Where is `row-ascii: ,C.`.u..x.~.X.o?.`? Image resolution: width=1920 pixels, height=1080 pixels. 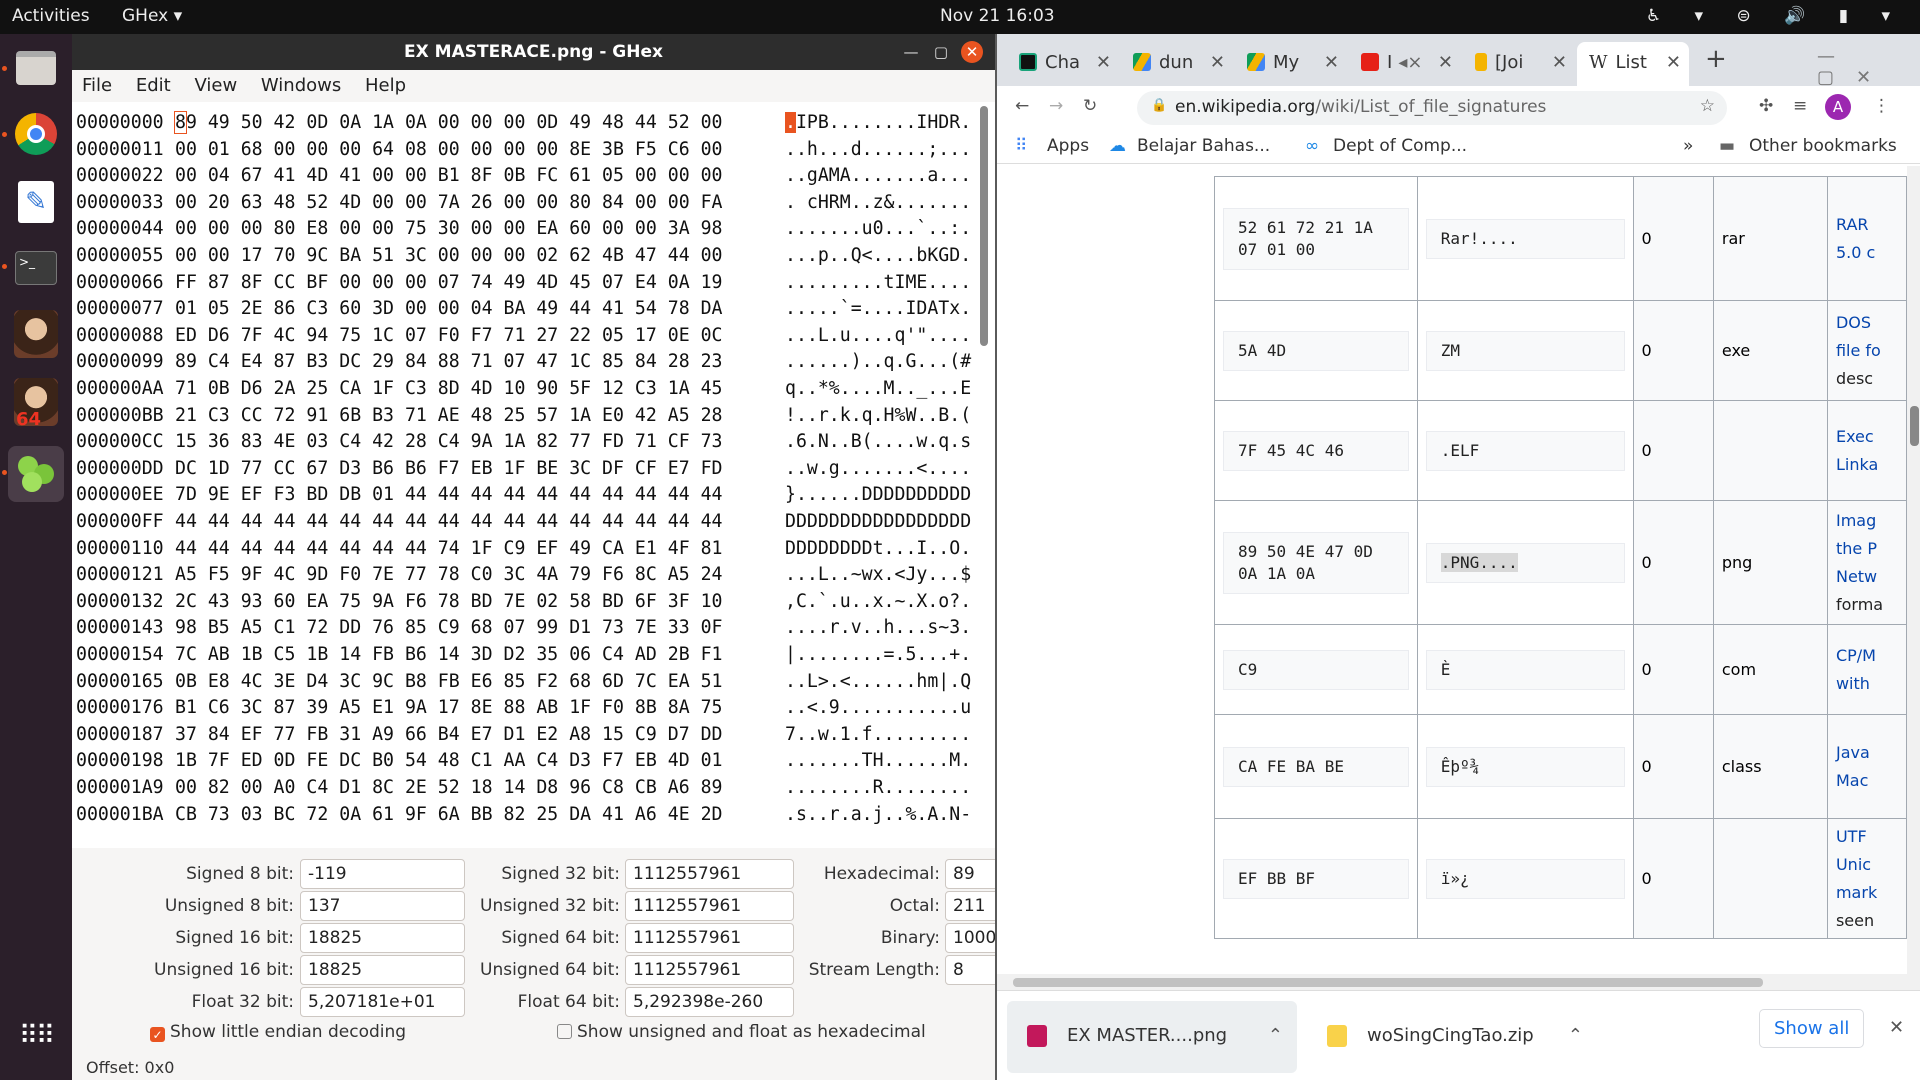 row-ascii: ,C.`.u..x.~.X.o?. is located at coordinates (878, 602).